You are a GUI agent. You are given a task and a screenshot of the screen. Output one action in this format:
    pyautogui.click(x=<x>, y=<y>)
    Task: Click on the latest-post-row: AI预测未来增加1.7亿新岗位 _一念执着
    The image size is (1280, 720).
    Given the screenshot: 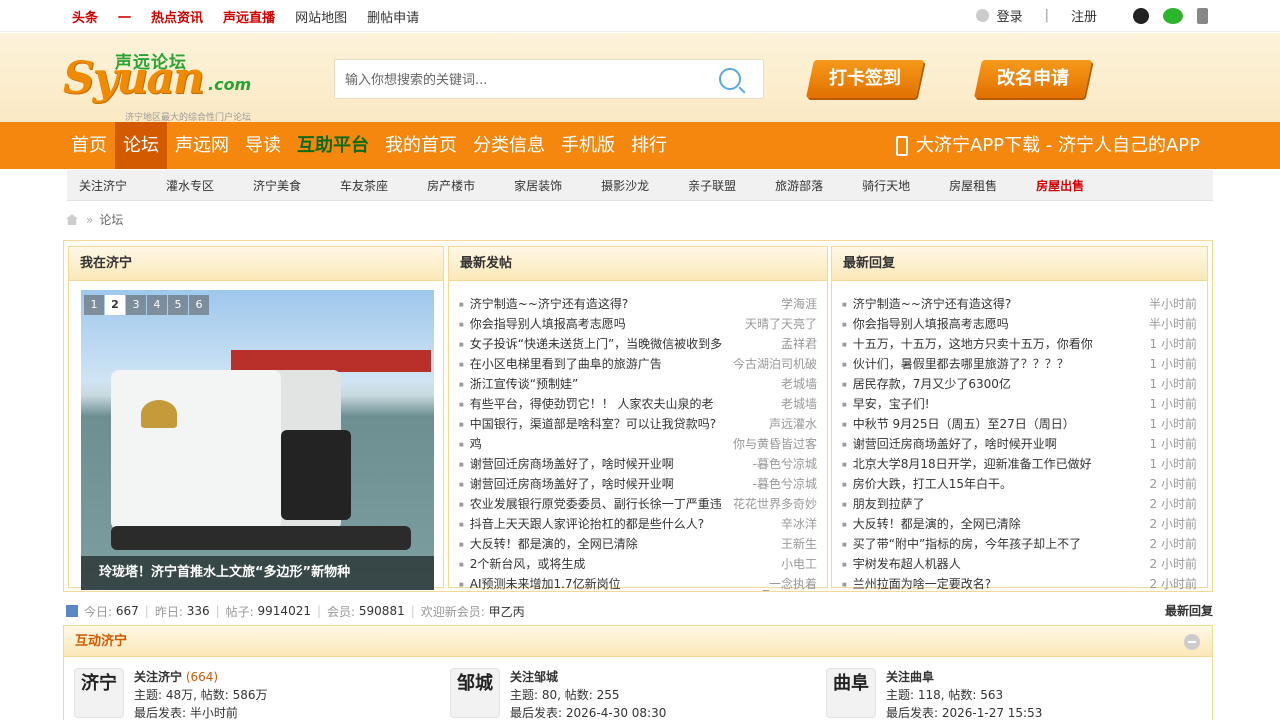 What is the action you would take?
    pyautogui.click(x=638, y=584)
    